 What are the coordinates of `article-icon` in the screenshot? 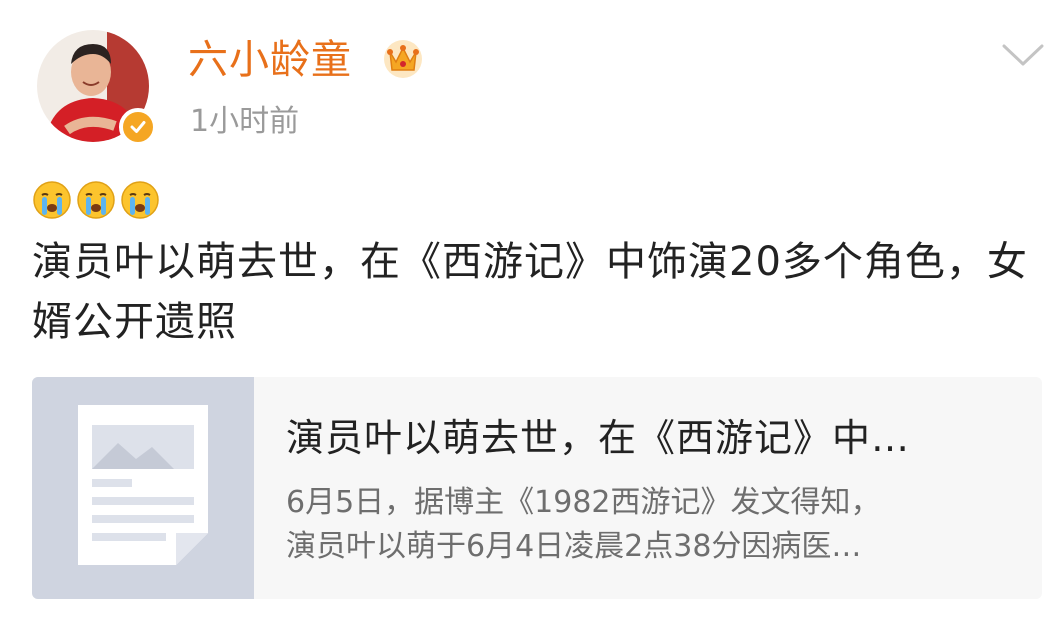 It's located at (143, 485).